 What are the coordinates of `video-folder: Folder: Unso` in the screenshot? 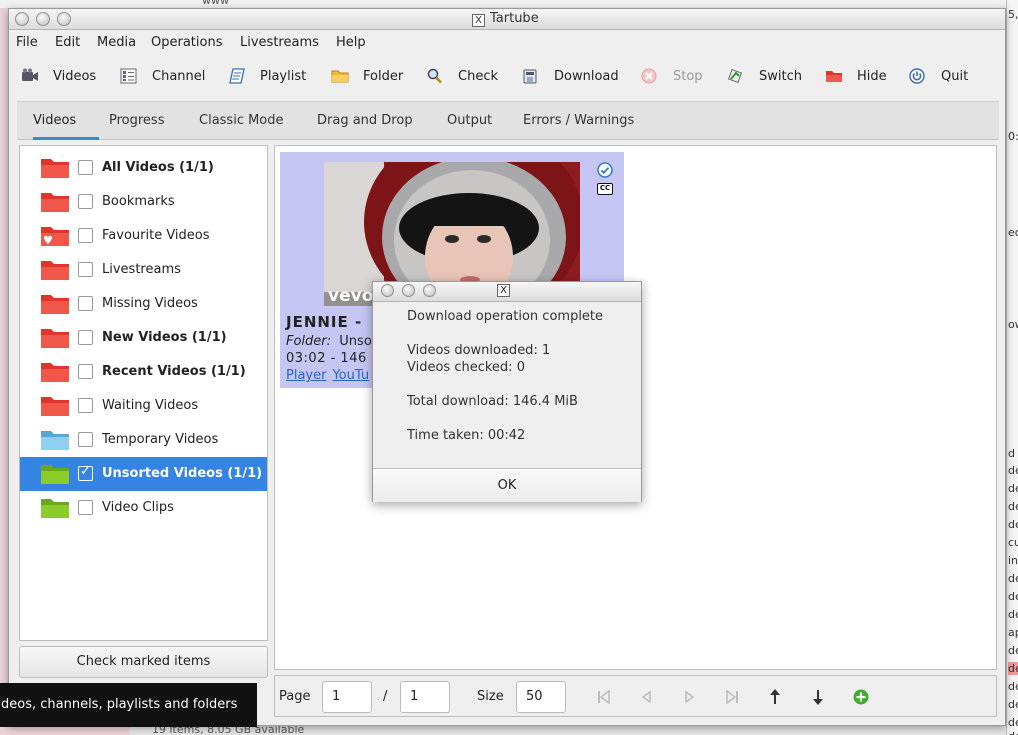 It's located at (329, 341).